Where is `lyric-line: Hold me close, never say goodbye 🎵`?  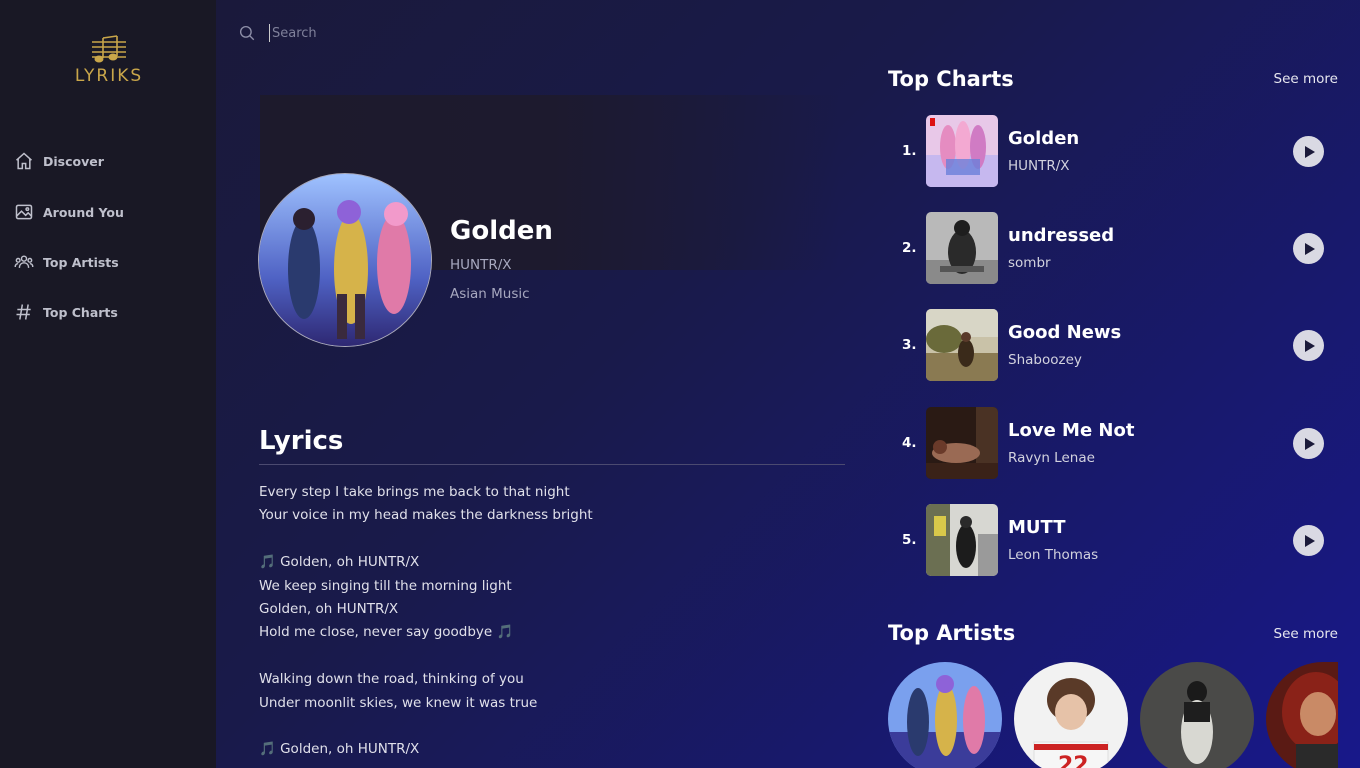
lyric-line: Hold me close, never say goodbye 🎵 is located at coordinates (386, 632).